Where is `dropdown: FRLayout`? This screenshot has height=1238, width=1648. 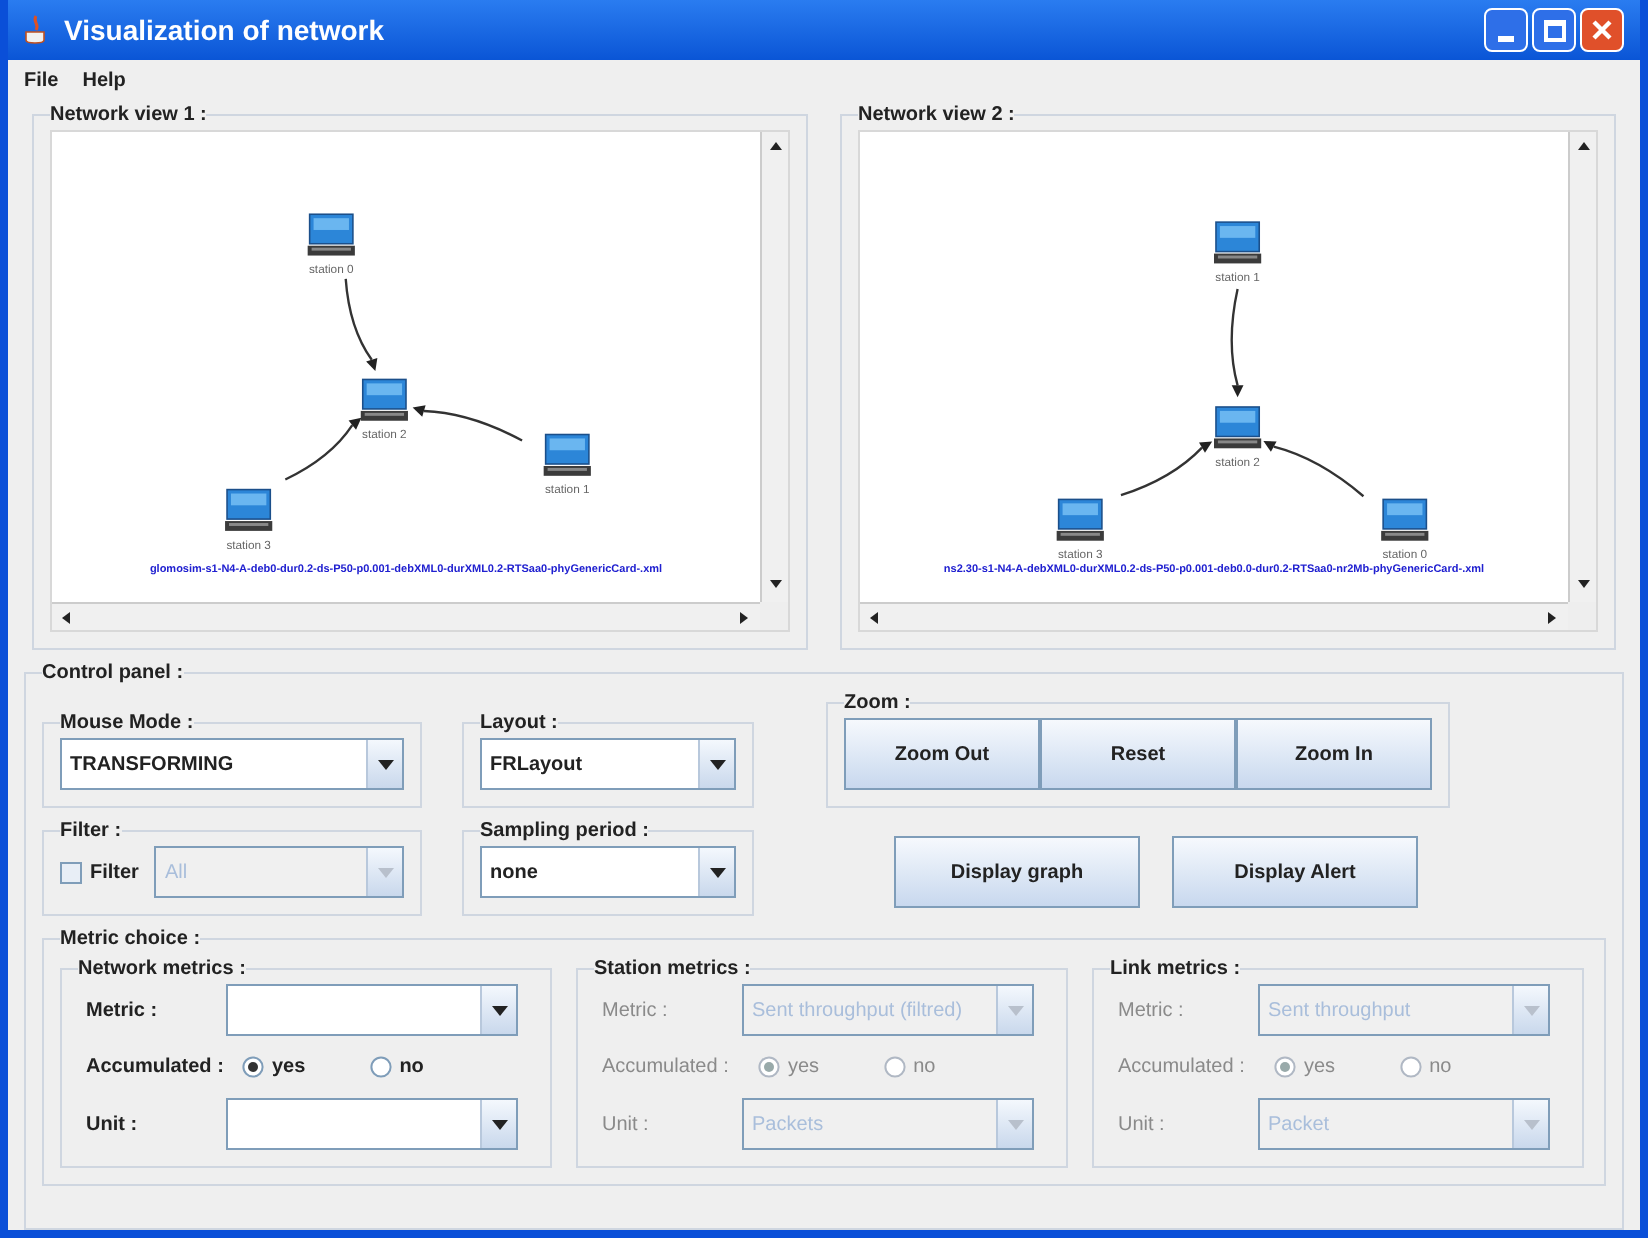 dropdown: FRLayout is located at coordinates (608, 764).